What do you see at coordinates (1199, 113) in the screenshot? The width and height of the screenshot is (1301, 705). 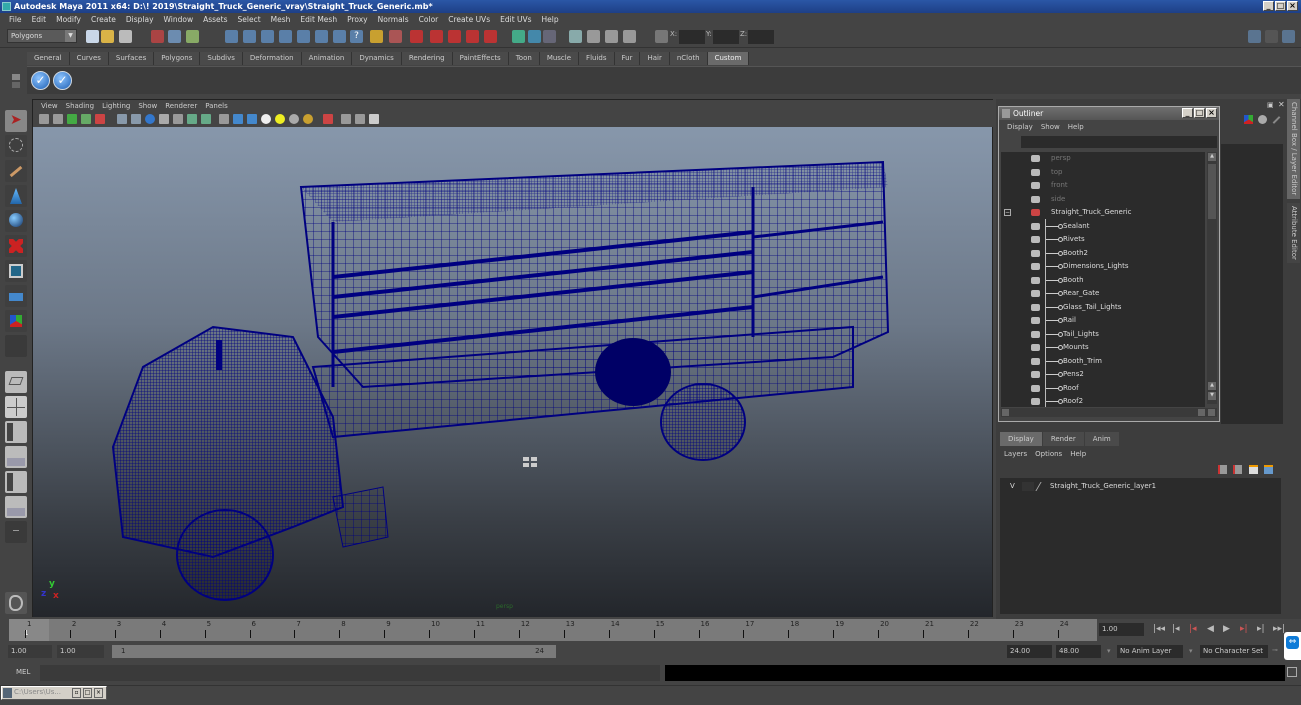 I see `outliner-maximize-button: □` at bounding box center [1199, 113].